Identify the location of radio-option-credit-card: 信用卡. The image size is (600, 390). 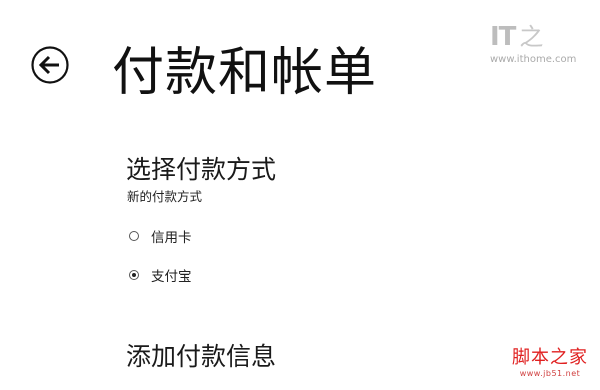
(160, 236).